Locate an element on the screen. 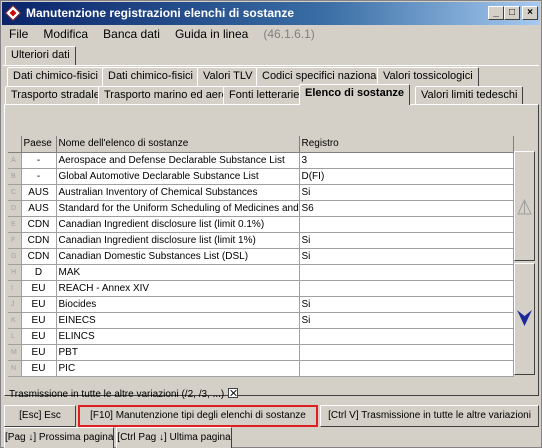 This screenshot has width=542, height=448. prossima-pagina-button: [Pag ↓] Prossima pagina is located at coordinates (59, 437).